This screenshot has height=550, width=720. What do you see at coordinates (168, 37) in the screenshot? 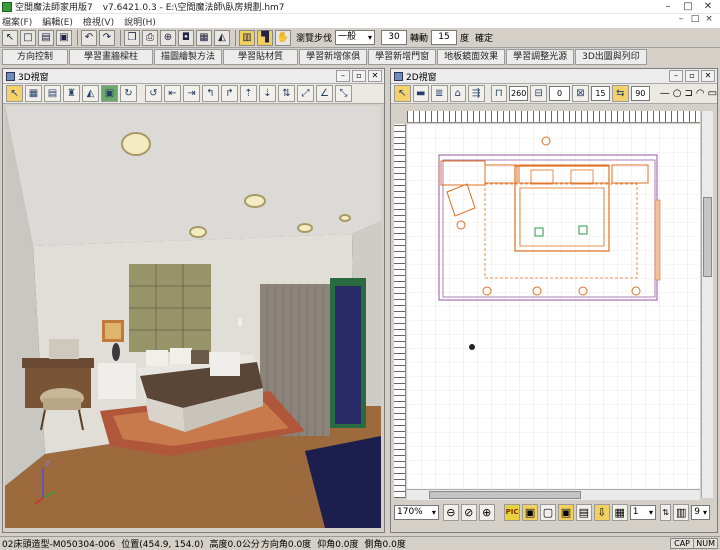
I see `zoom-icon: ⊕` at bounding box center [168, 37].